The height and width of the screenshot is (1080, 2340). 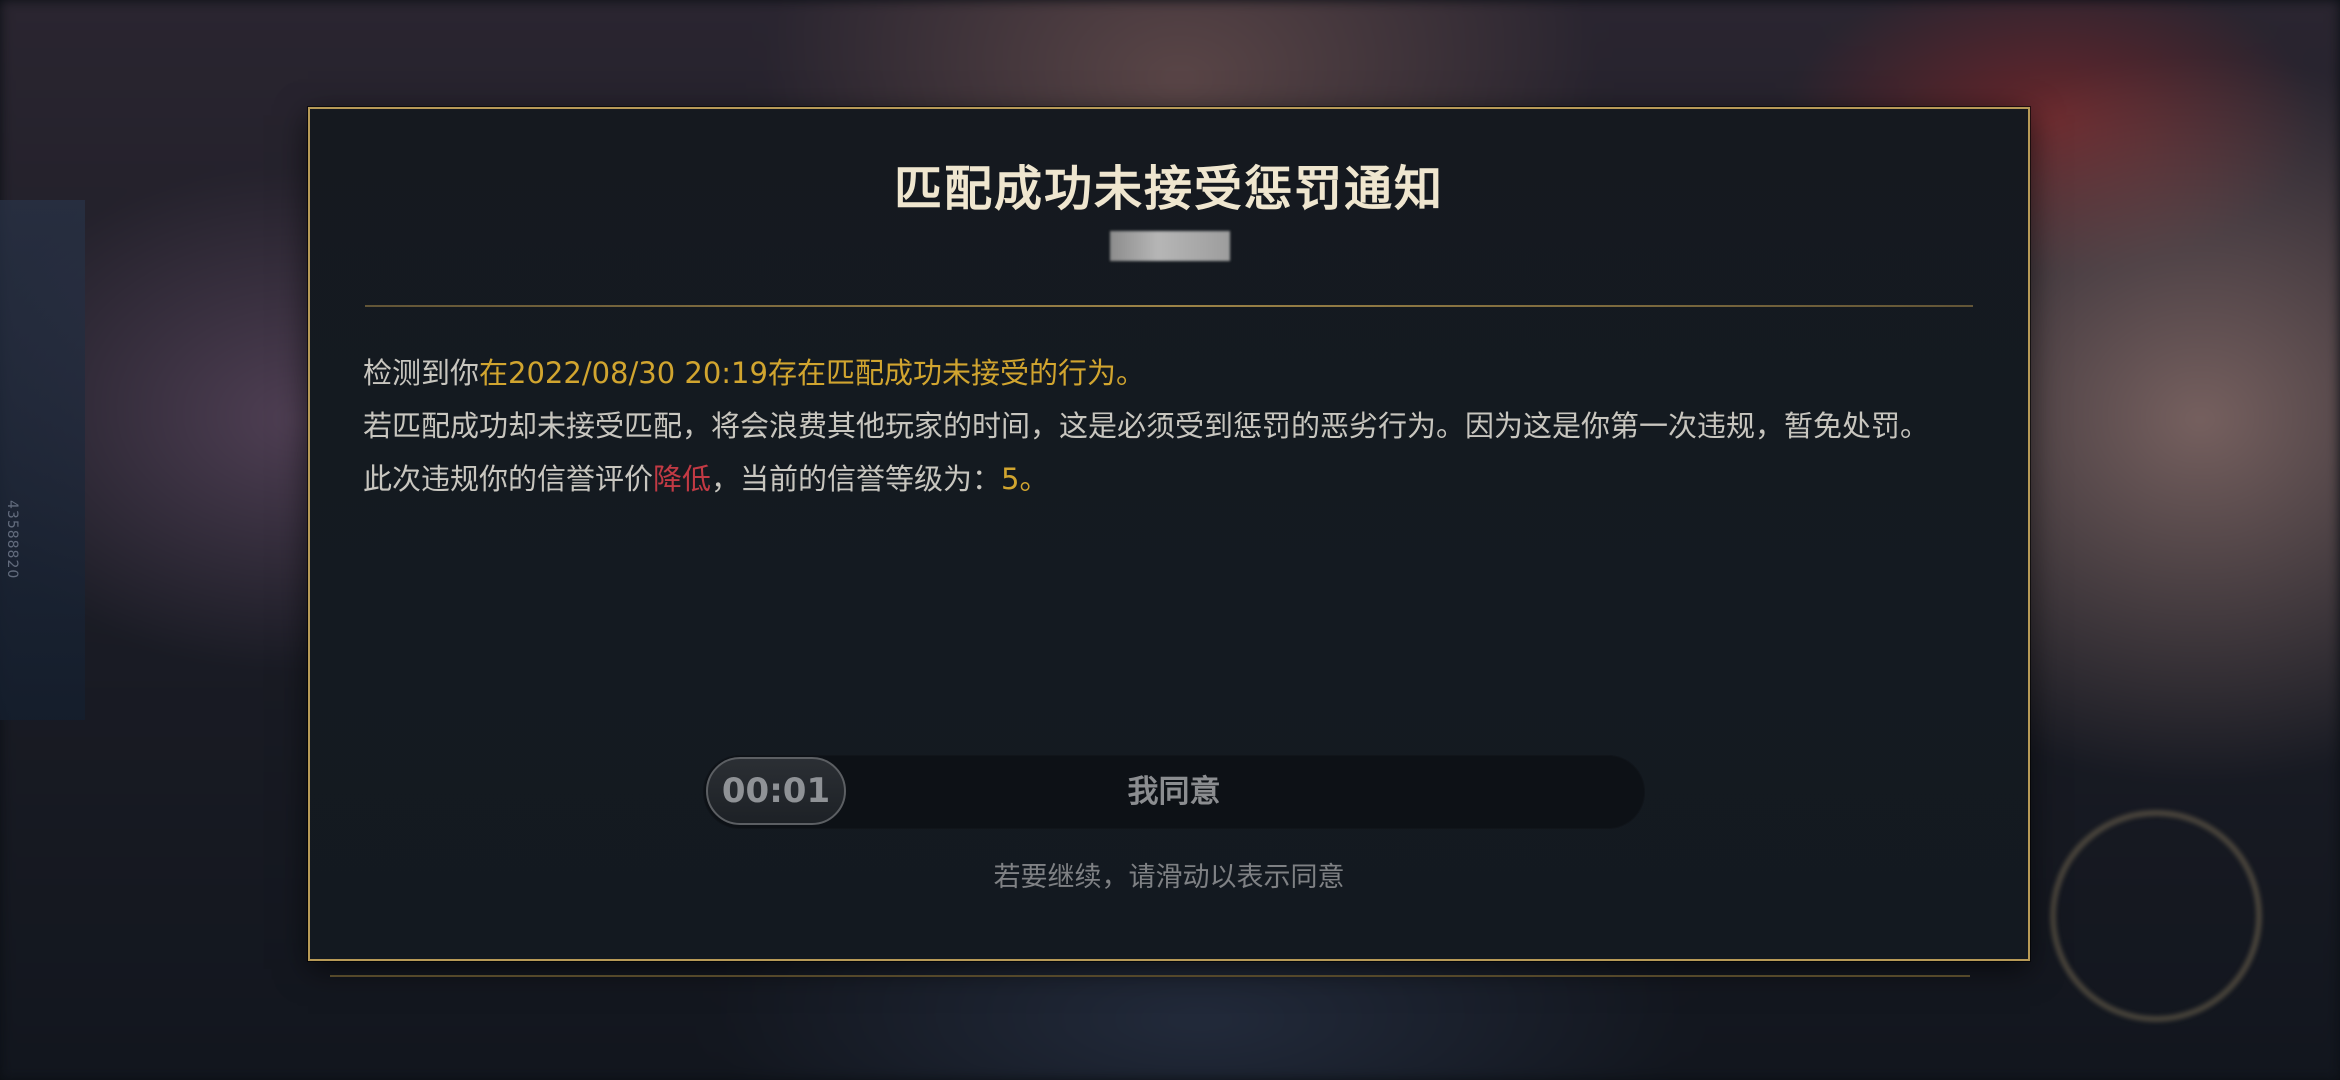 What do you see at coordinates (1170, 246) in the screenshot?
I see `redacted-subtitle` at bounding box center [1170, 246].